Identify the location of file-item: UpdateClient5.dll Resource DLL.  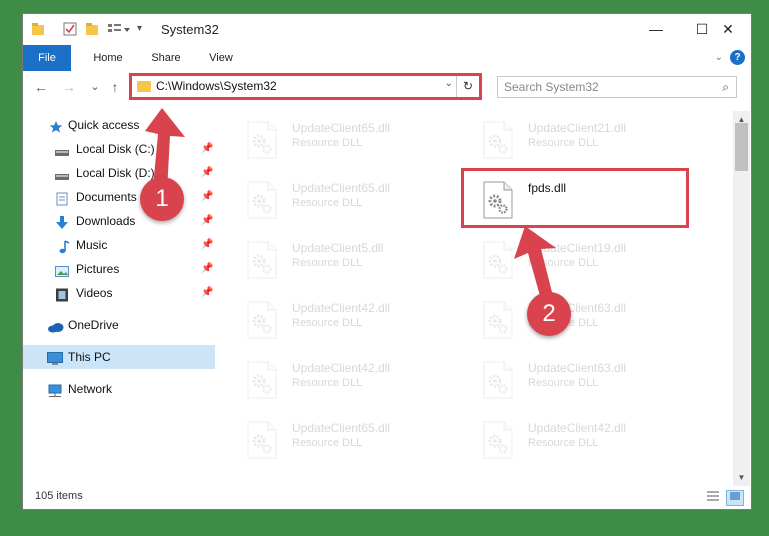
(340, 260).